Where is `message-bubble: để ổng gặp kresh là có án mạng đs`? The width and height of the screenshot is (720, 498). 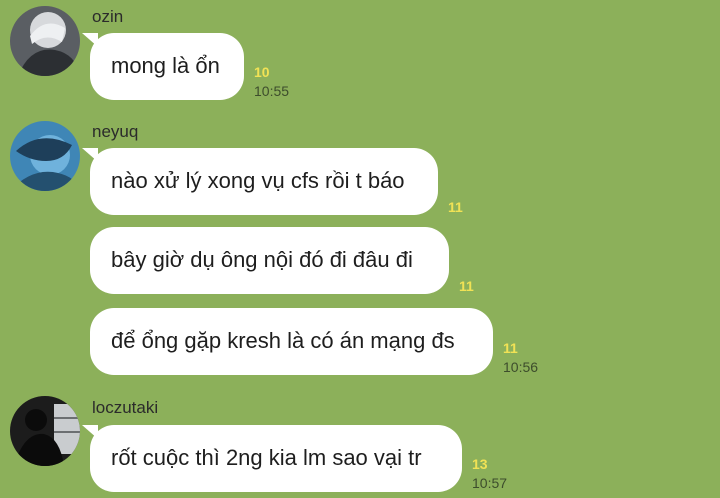
message-bubble: để ổng gặp kresh là có án mạng đs is located at coordinates (291, 341).